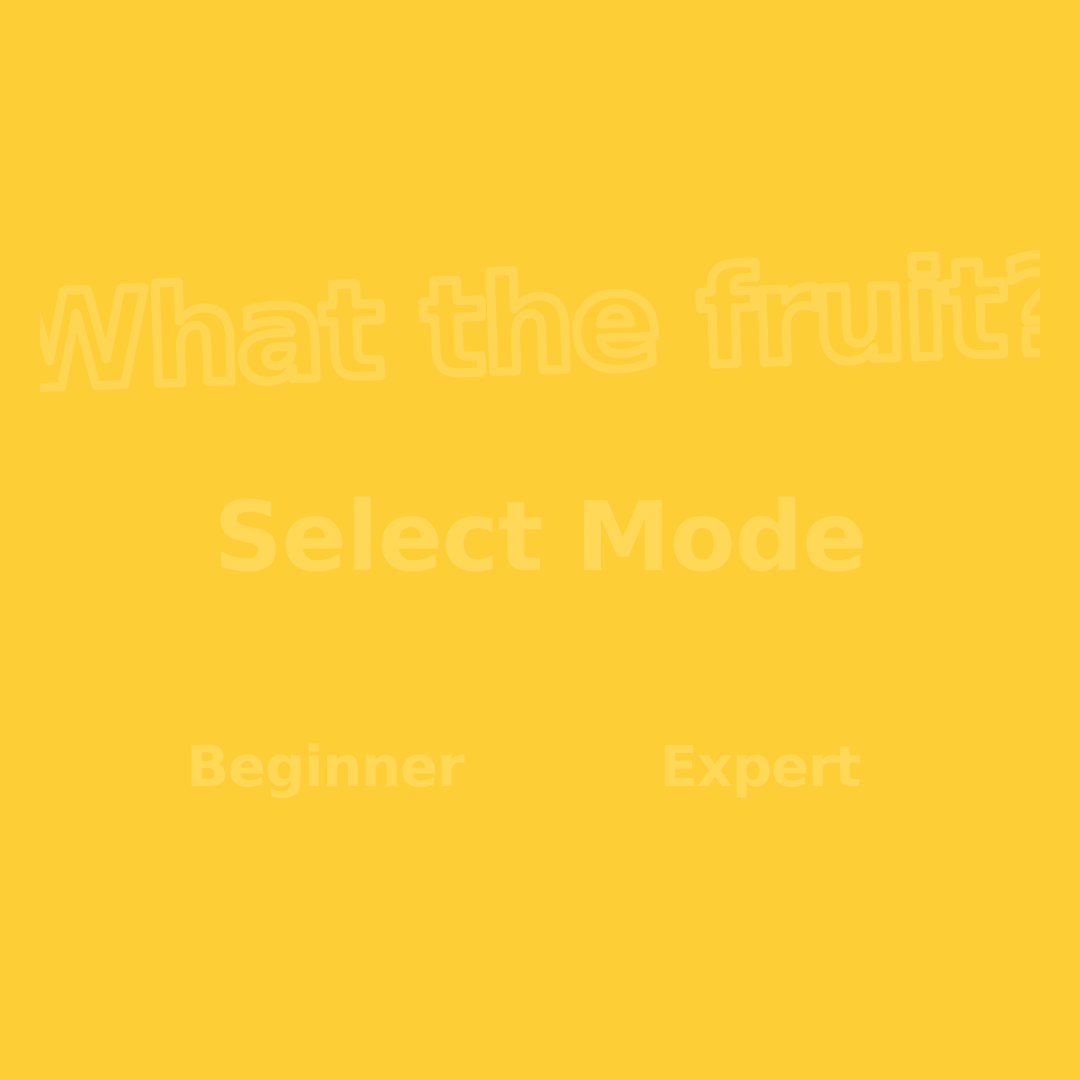 The width and height of the screenshot is (1080, 1080). What do you see at coordinates (760, 768) in the screenshot?
I see `expert-mode-button: Expert` at bounding box center [760, 768].